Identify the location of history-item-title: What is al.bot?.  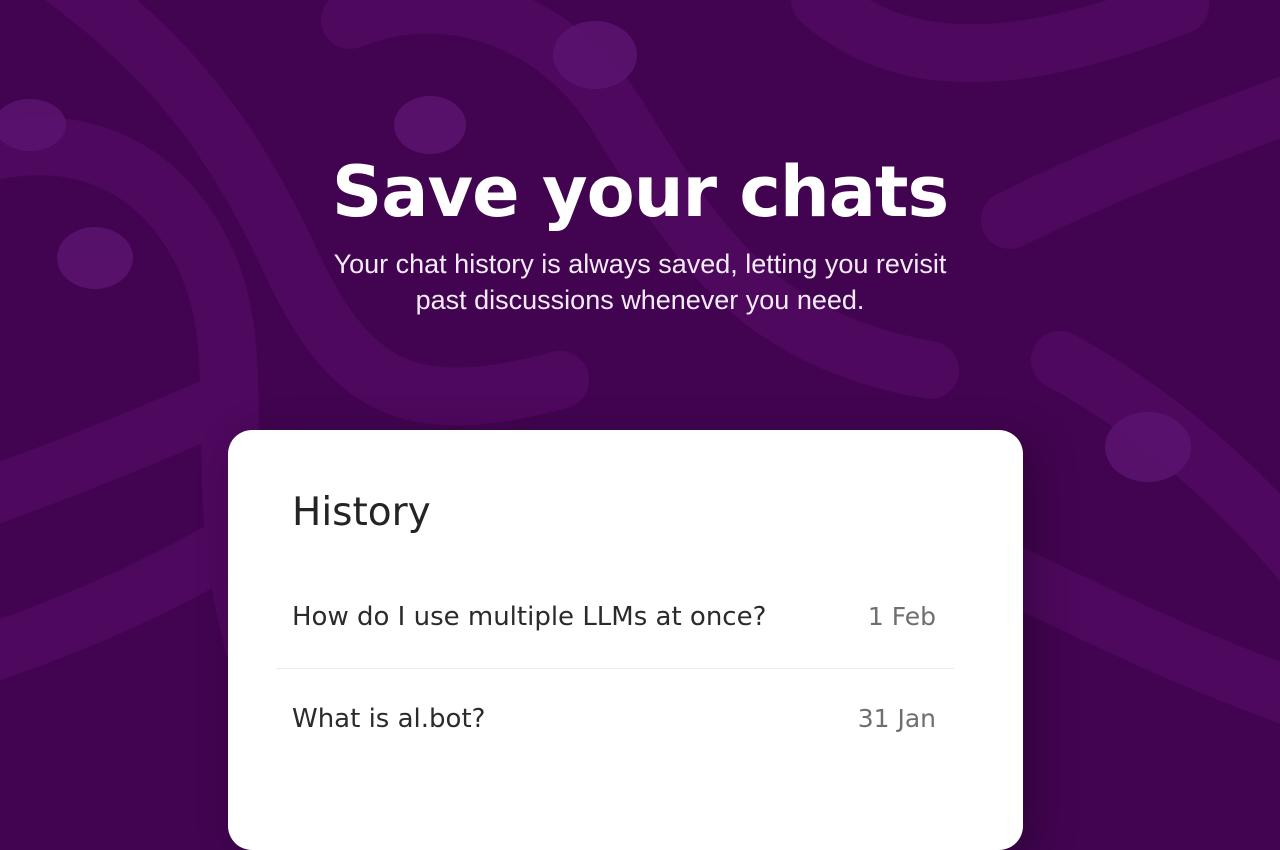
(389, 719).